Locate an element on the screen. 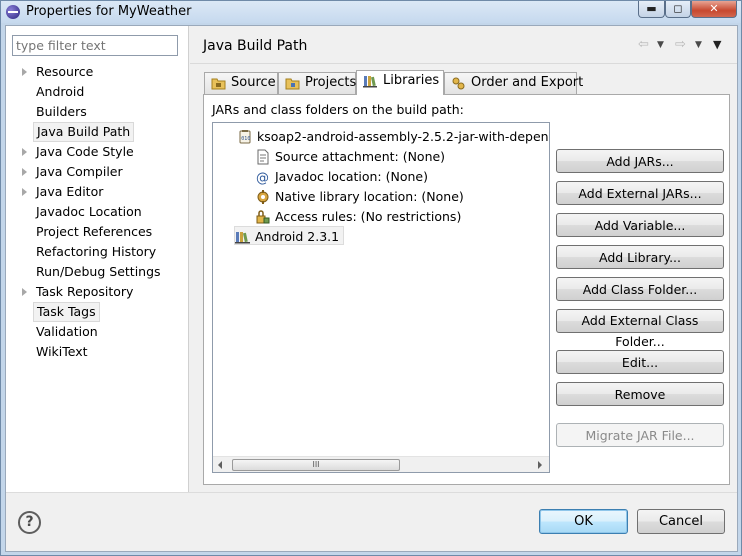 The width and height of the screenshot is (742, 556). tab-label: Projects is located at coordinates (331, 82).